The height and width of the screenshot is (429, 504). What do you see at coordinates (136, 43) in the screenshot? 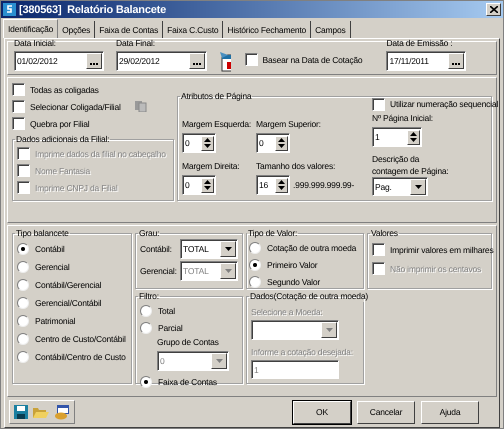
I see `field-label: Data Final:` at bounding box center [136, 43].